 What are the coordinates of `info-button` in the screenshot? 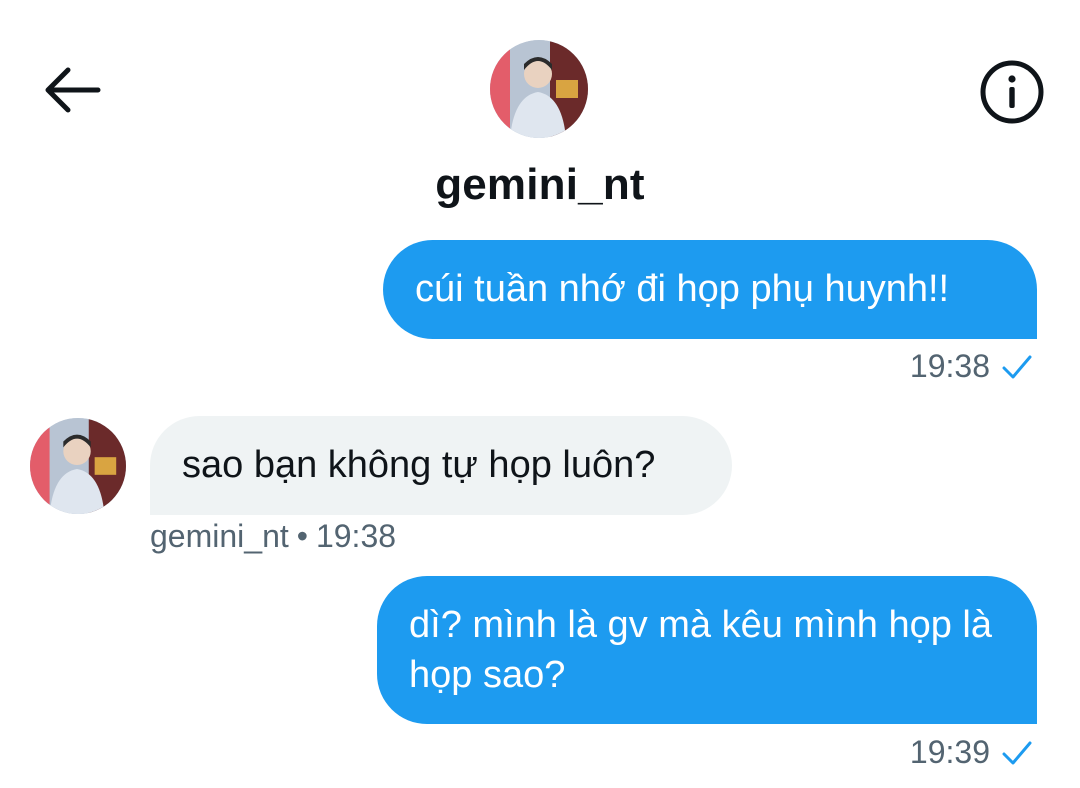 It's located at (1012, 92).